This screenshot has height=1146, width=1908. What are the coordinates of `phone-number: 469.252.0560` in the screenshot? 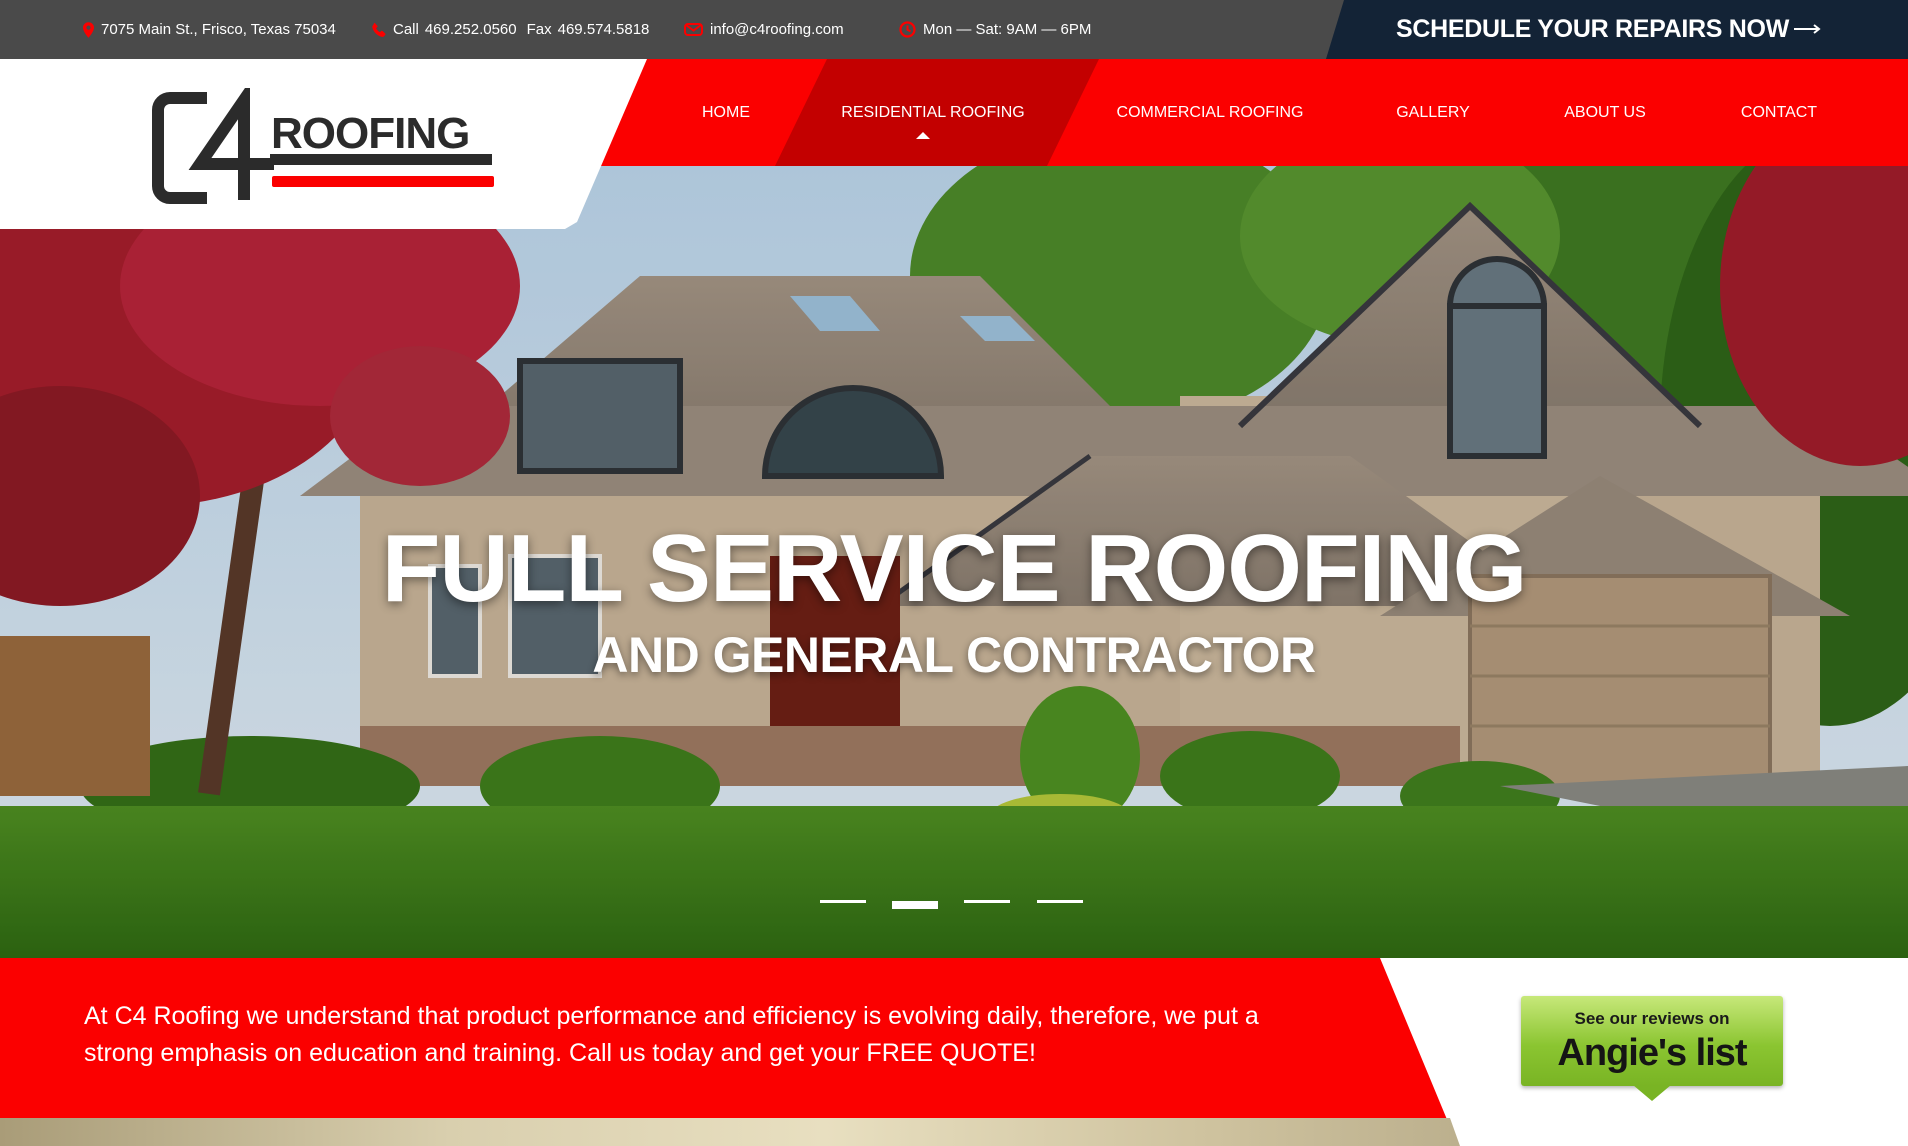 It's located at (471, 29).